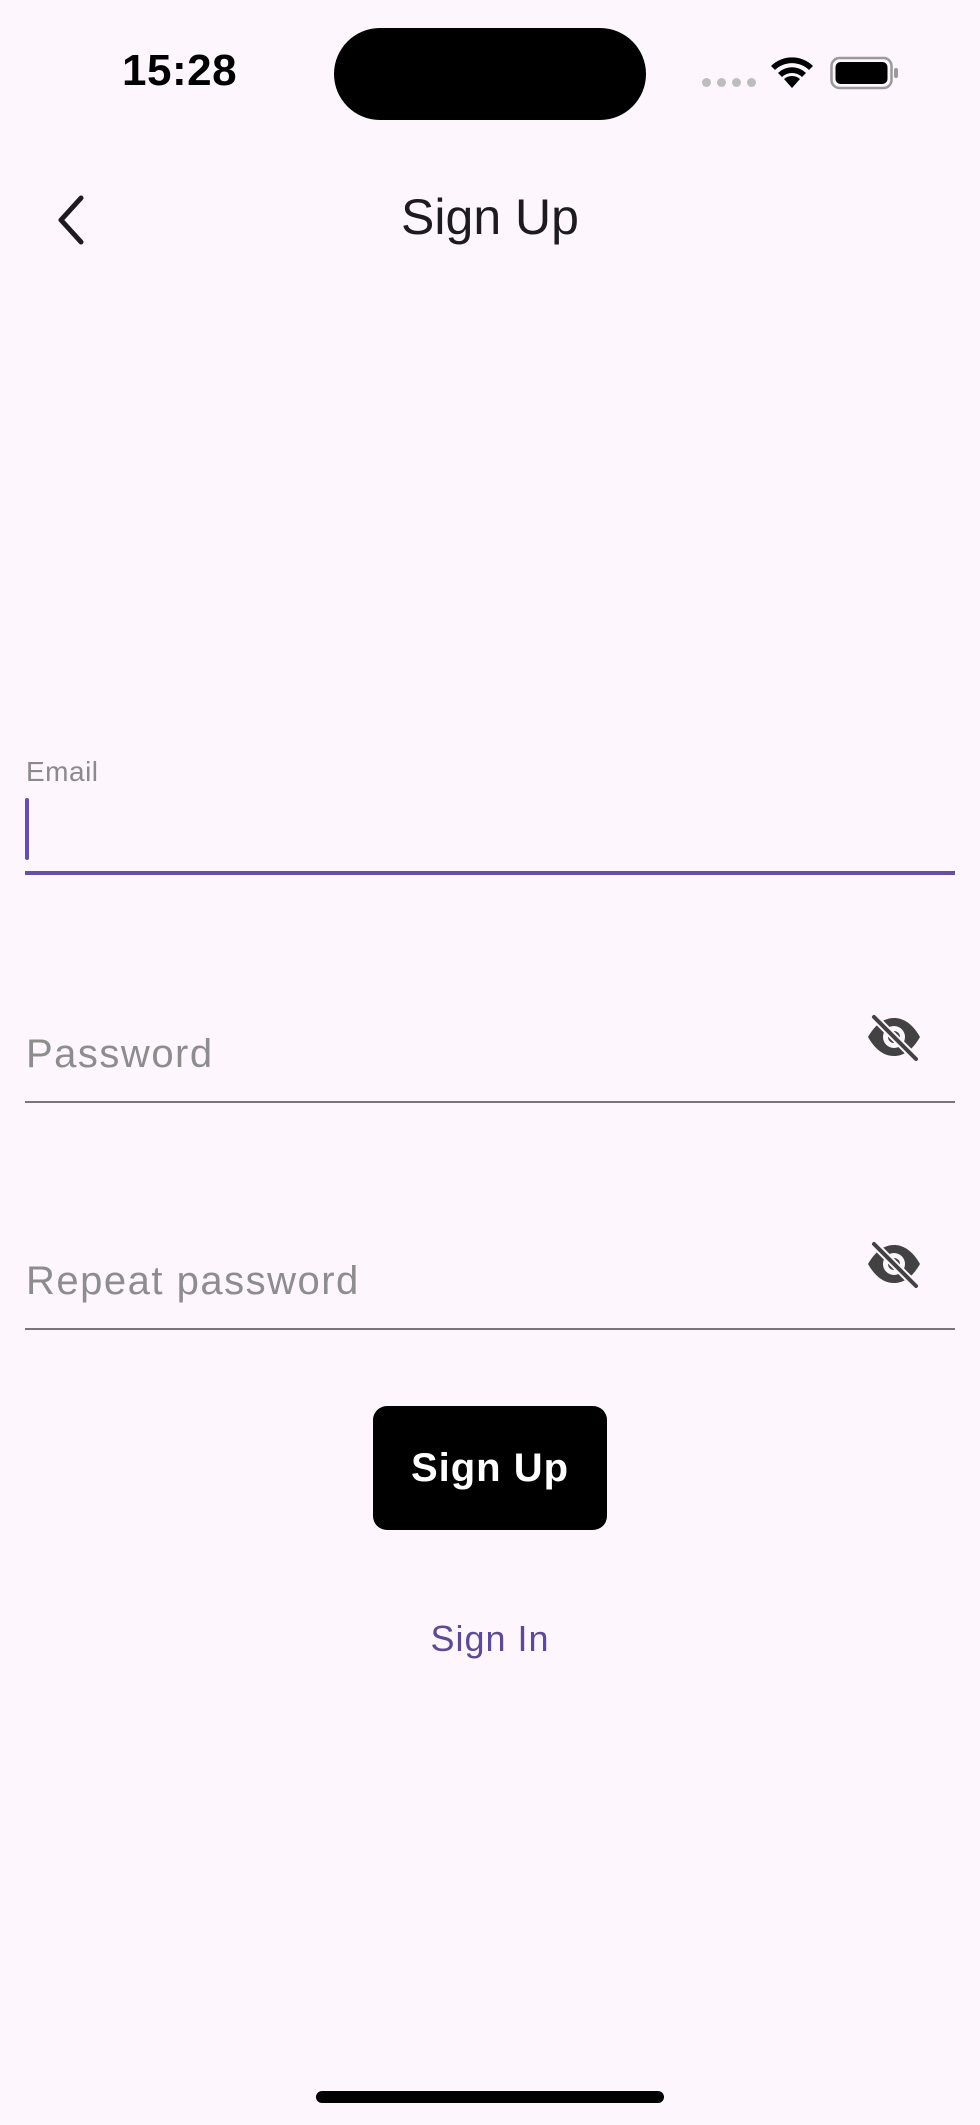 This screenshot has height=2125, width=980. I want to click on email-field: Email, so click(490, 816).